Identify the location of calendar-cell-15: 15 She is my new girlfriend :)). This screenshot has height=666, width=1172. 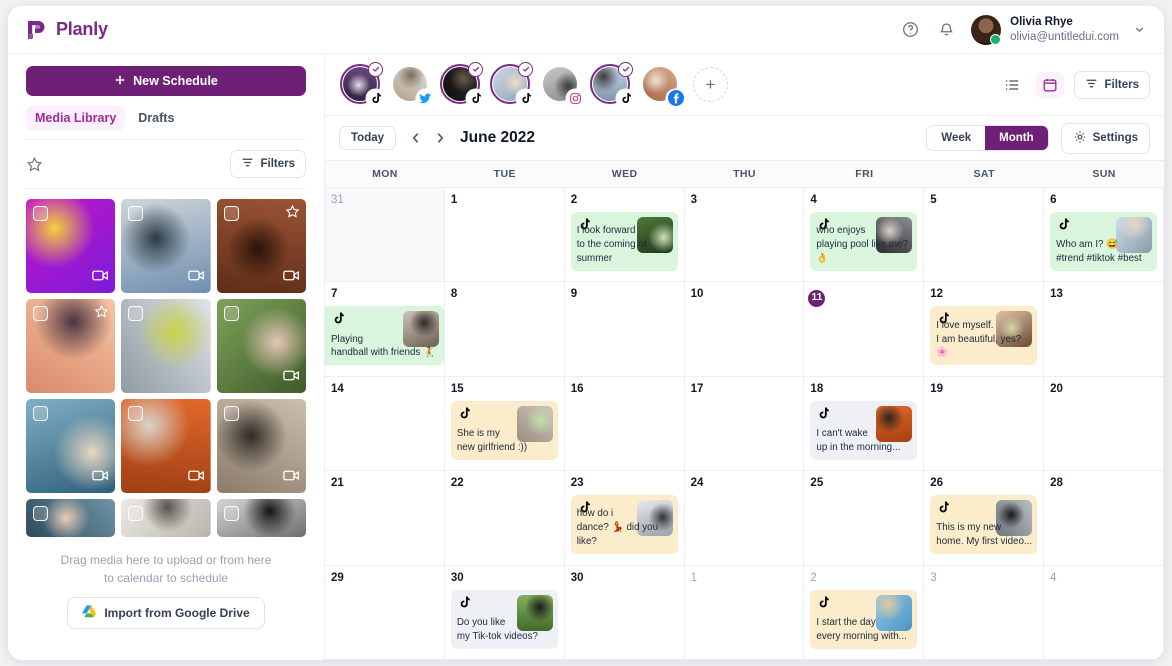
(504, 424).